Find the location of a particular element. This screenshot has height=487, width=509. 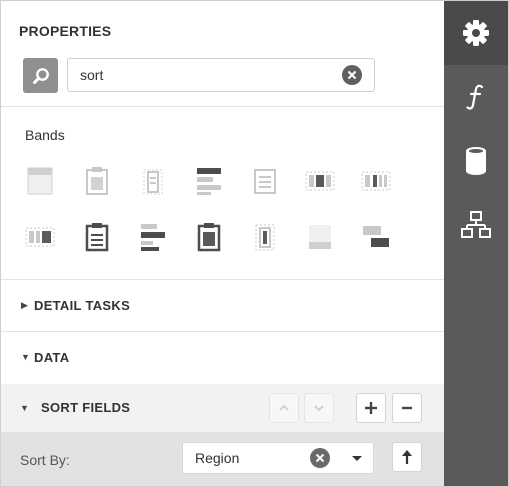

band-report-footer-icon is located at coordinates (153, 237).